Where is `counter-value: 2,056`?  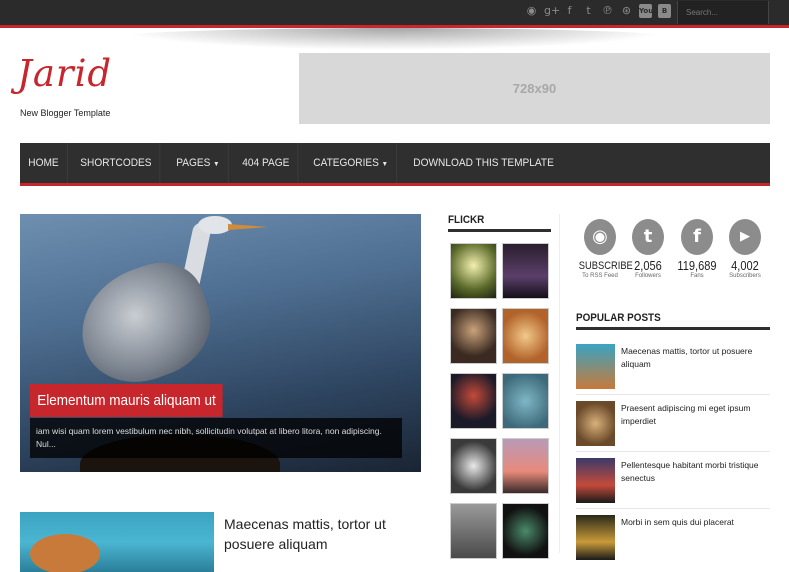 counter-value: 2,056 is located at coordinates (648, 265).